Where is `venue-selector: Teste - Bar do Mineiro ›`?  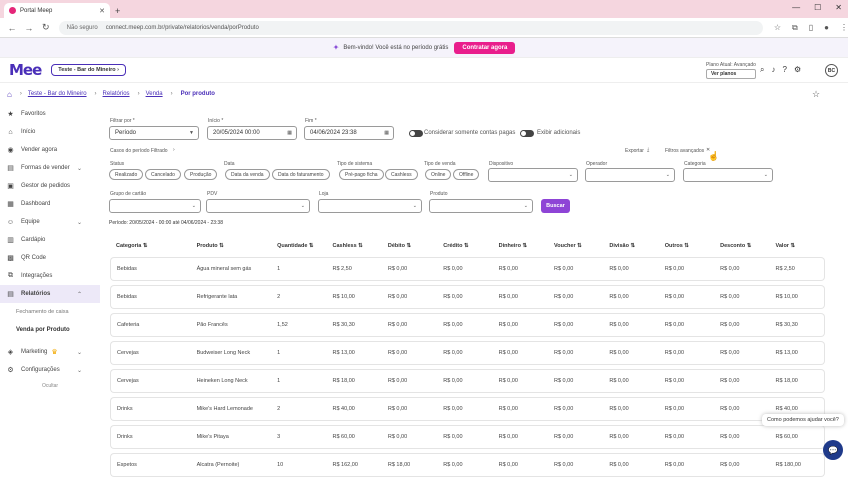
venue-selector: Teste - Bar do Mineiro › is located at coordinates (89, 70).